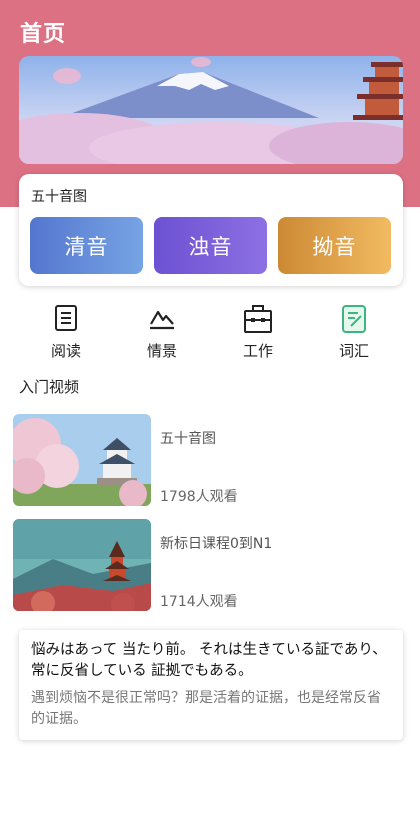 This screenshot has height=813, width=420. I want to click on video-item: 五十音图 1798人观看, so click(208, 460).